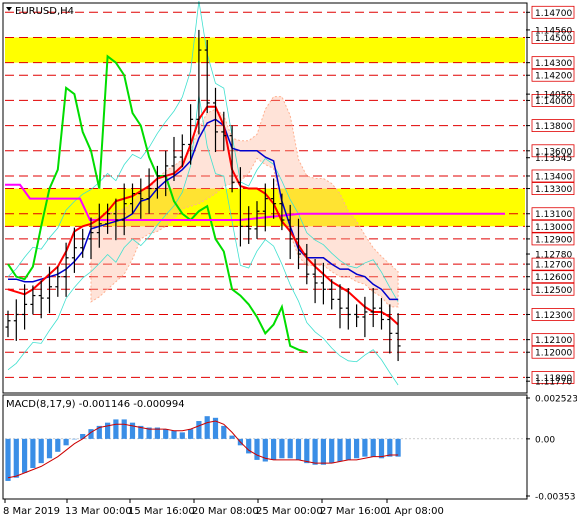  I want to click on price-tick-label: 1.12780, so click(553, 256).